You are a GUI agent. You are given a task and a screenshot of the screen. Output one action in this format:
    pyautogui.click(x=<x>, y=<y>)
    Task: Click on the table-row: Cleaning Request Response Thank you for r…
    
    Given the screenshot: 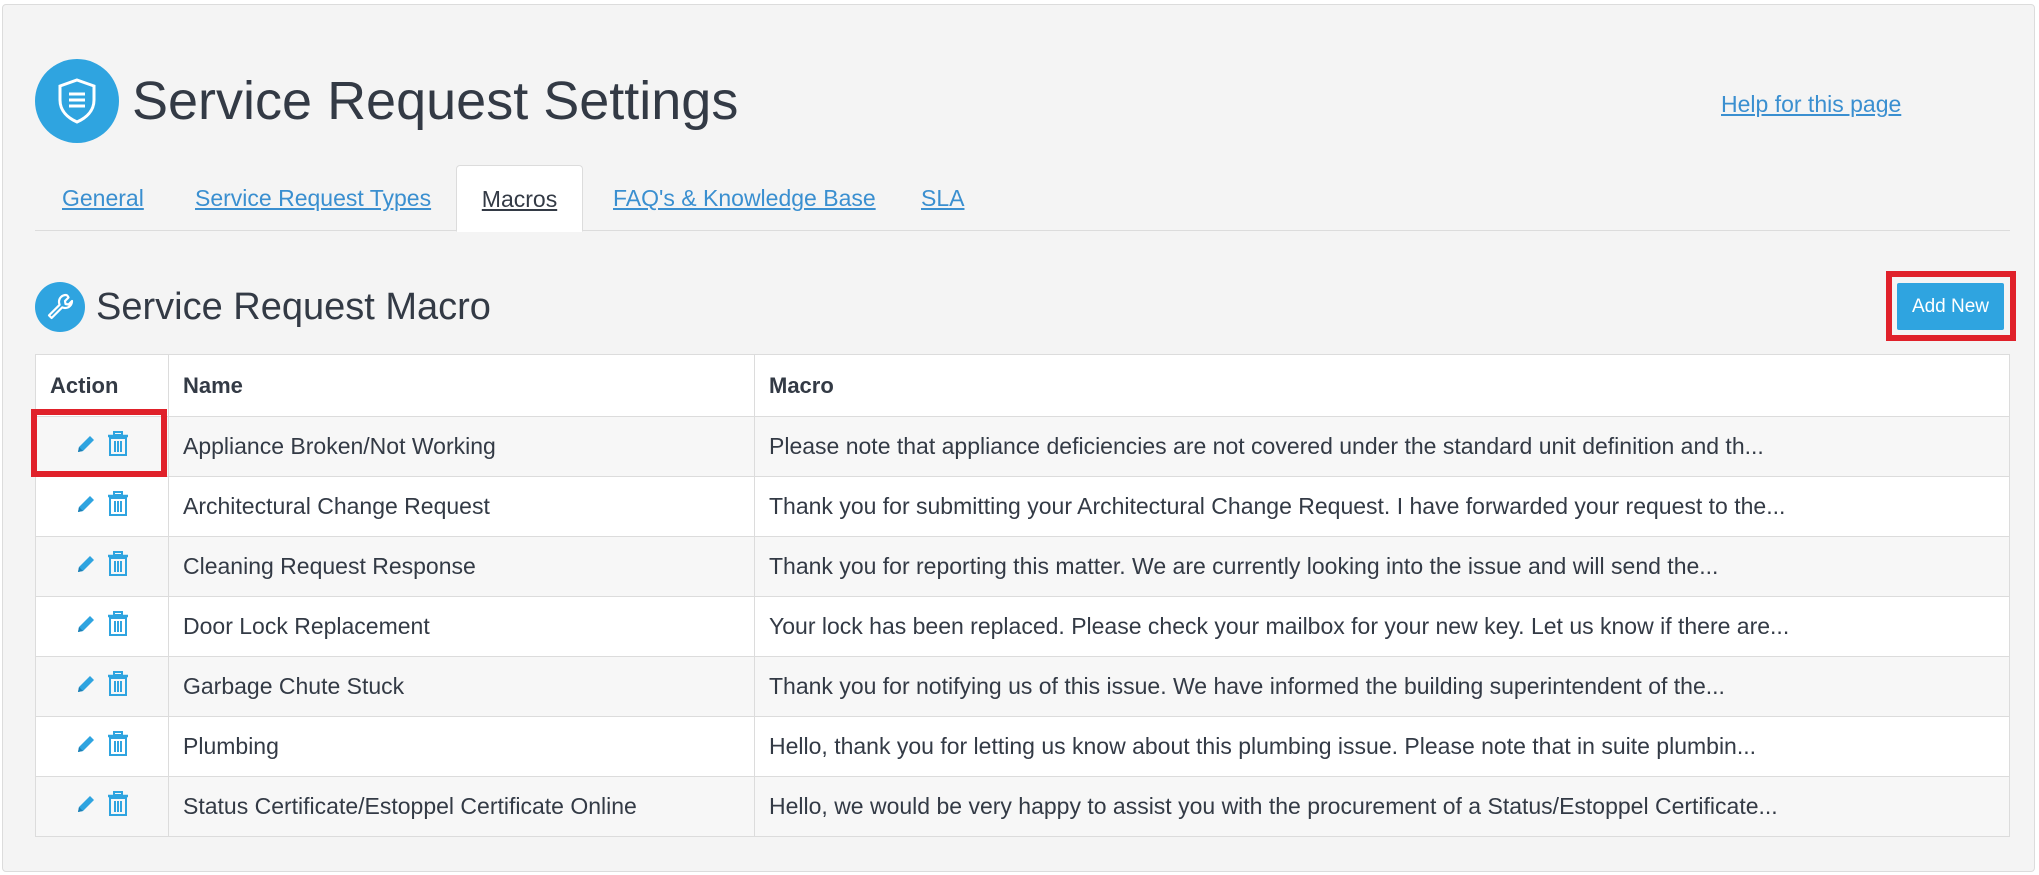 What is the action you would take?
    pyautogui.click(x=1022, y=566)
    